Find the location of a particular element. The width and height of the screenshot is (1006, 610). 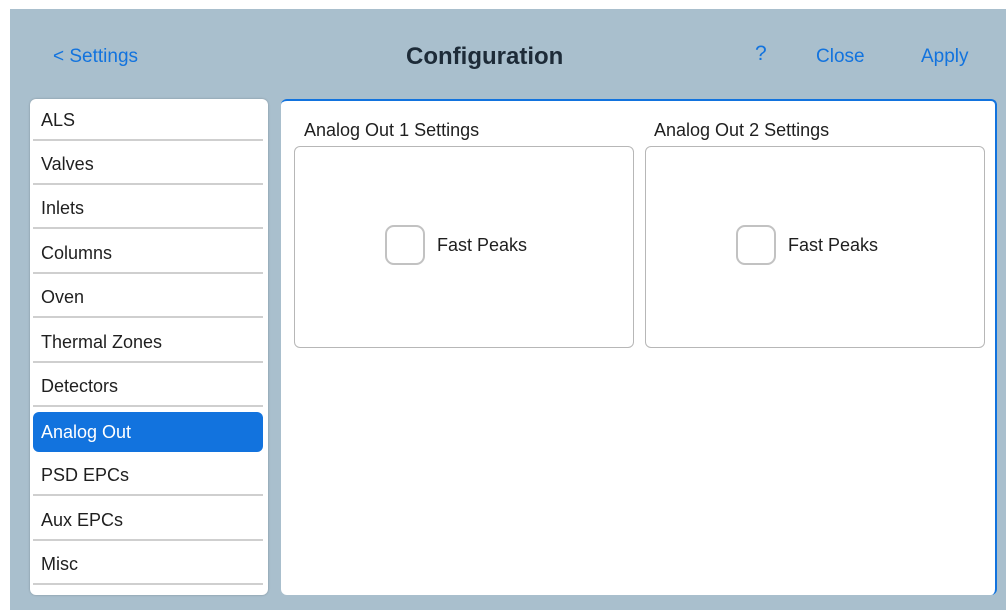

analog-out-2-title: Analog Out 2 Settings is located at coordinates (742, 130).